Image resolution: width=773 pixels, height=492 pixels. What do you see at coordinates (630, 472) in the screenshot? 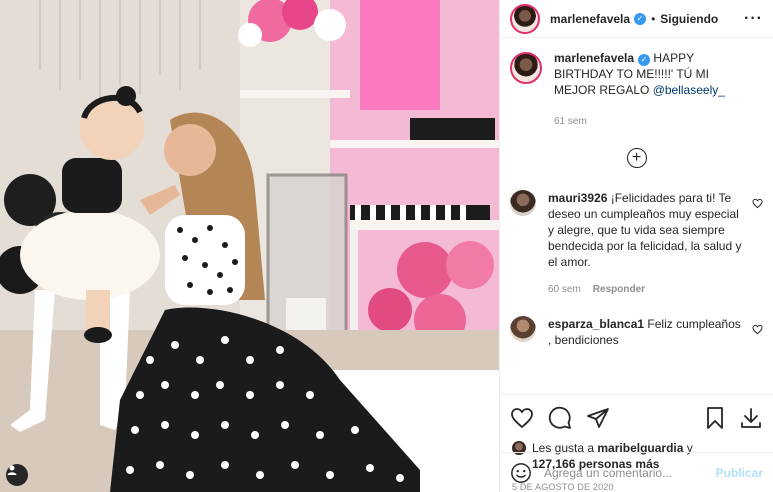
I see `comment-input` at bounding box center [630, 472].